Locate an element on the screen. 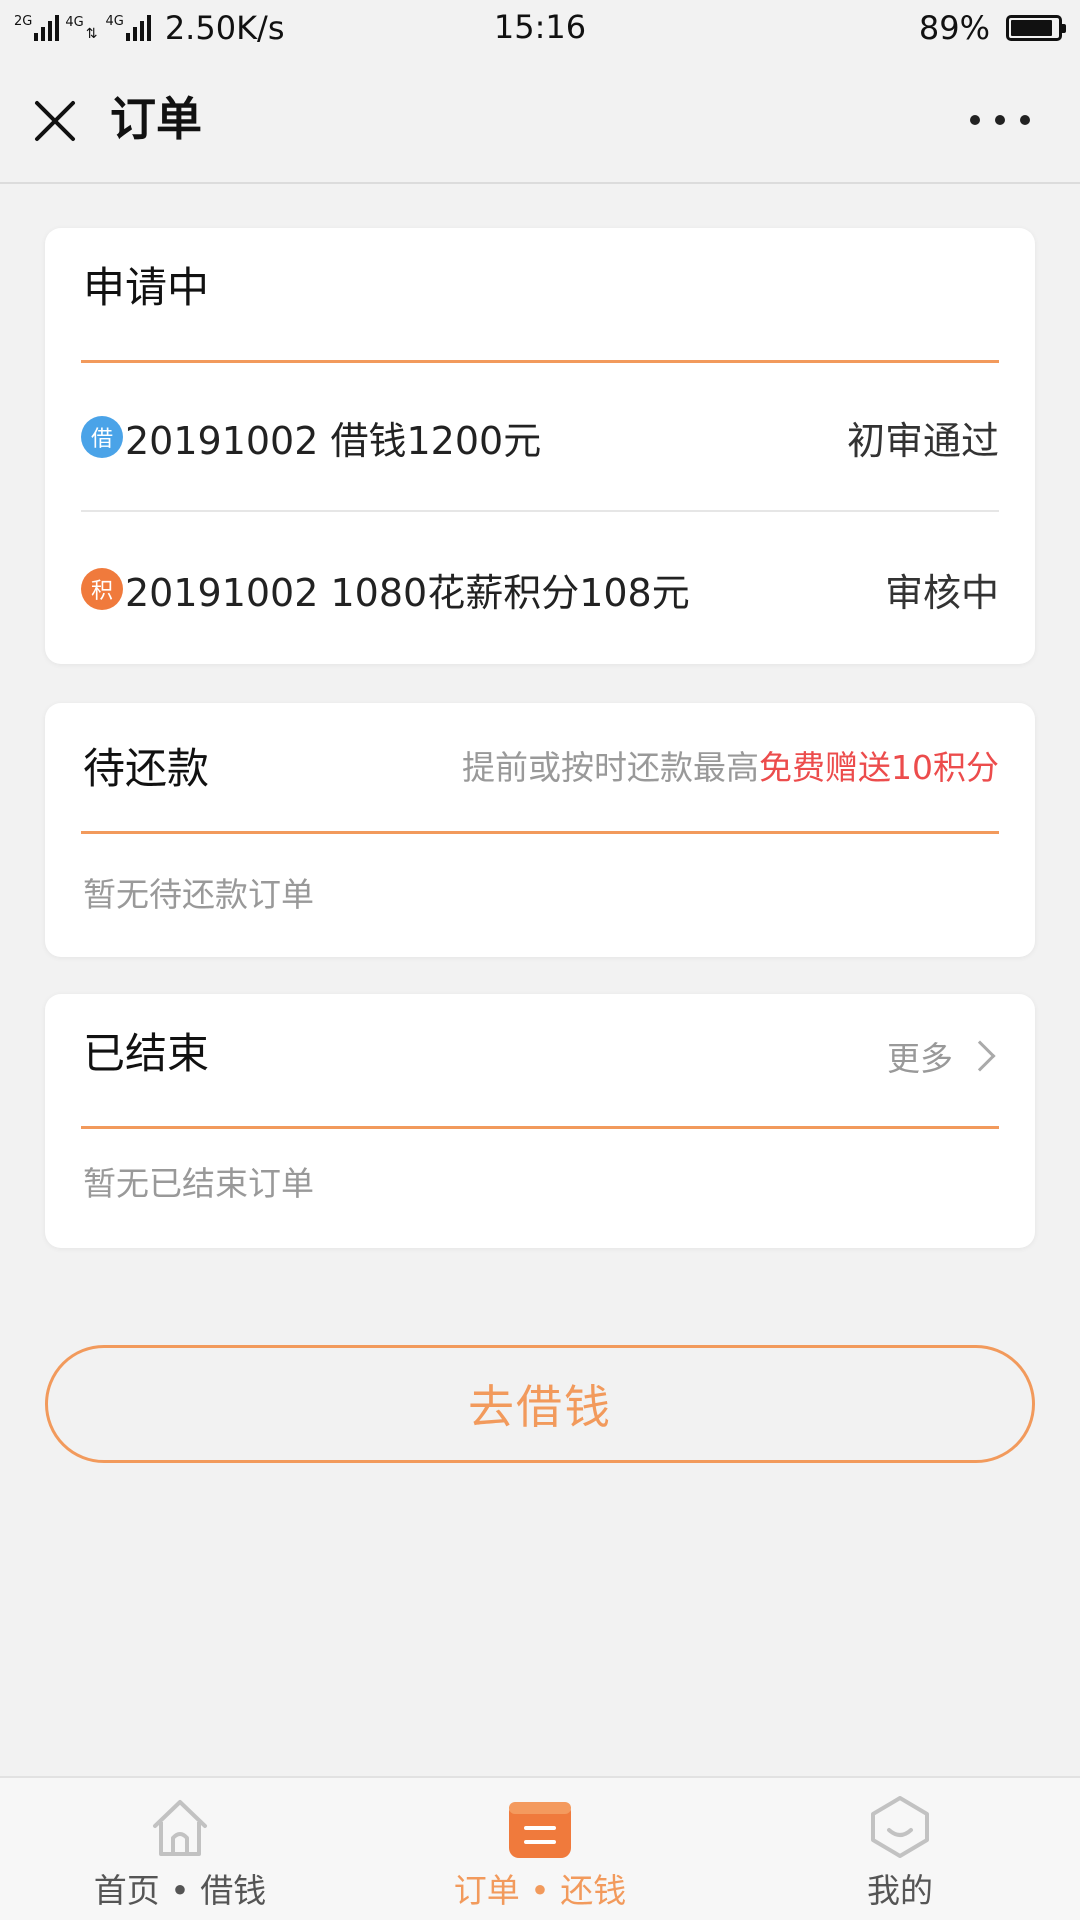 The image size is (1080, 1920). tab-orders: 订单 • 还钱 is located at coordinates (540, 1849).